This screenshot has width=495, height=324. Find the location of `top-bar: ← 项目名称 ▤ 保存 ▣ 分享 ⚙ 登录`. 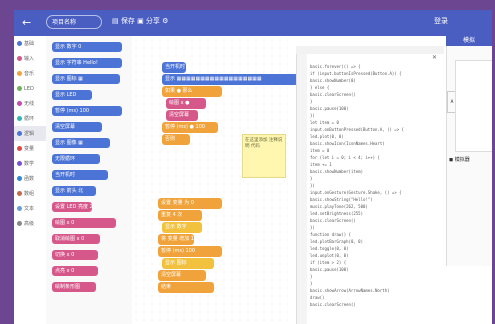

top-bar: ← 项目名称 ▤ 保存 ▣ 分享 ⚙ 登录 is located at coordinates (253, 23).